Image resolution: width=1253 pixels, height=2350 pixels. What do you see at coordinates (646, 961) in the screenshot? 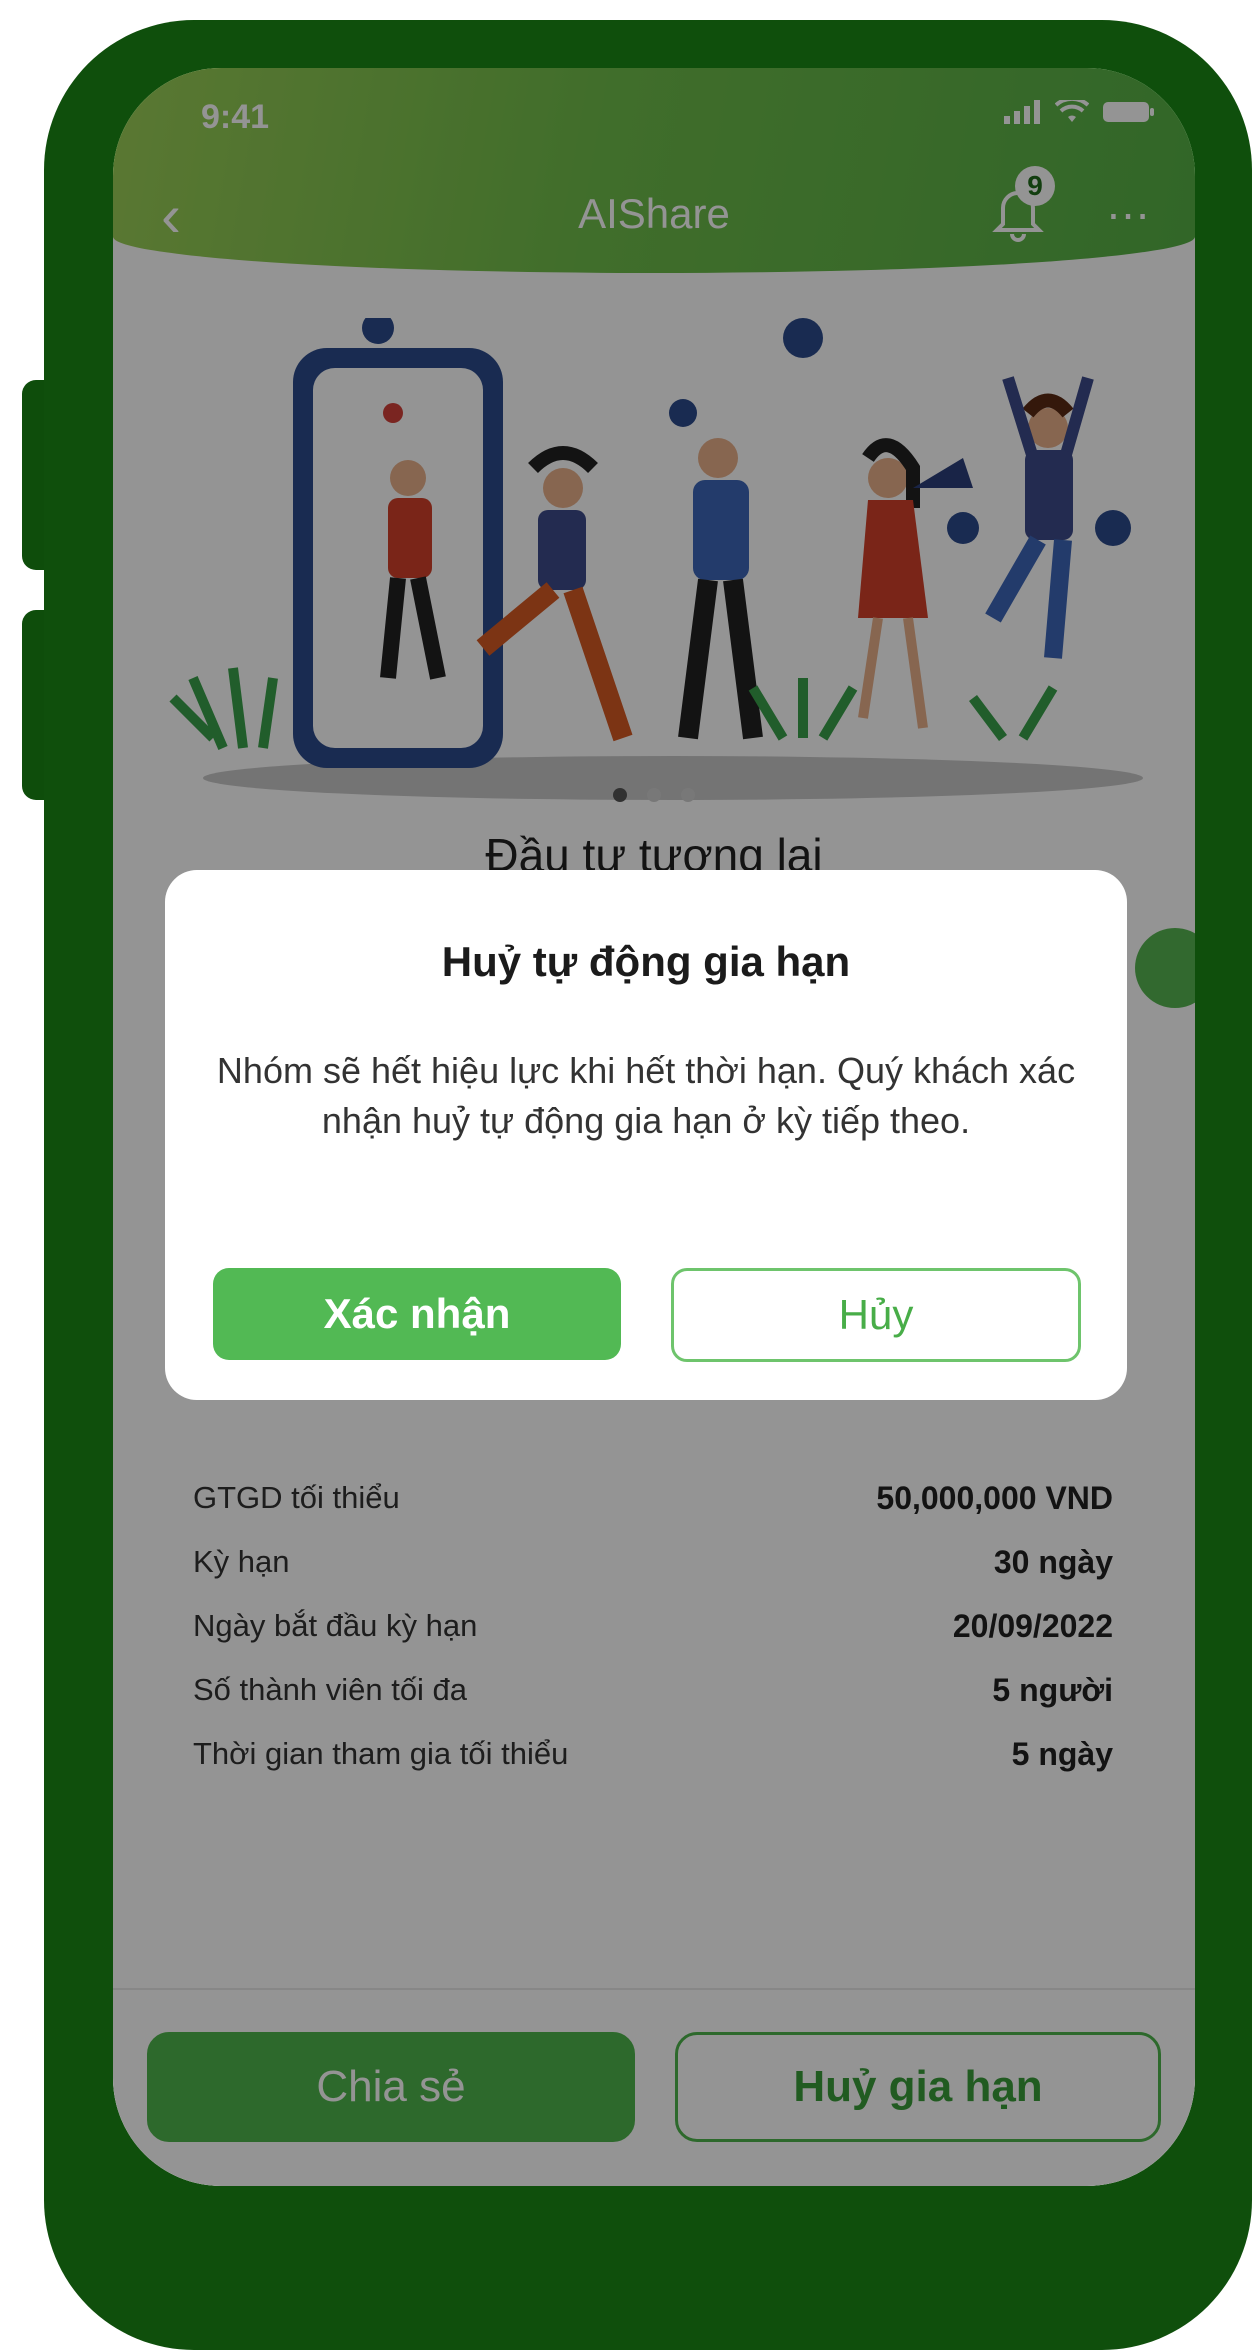
I see `dialog-title: Huỷ tự động gia hạn` at bounding box center [646, 961].